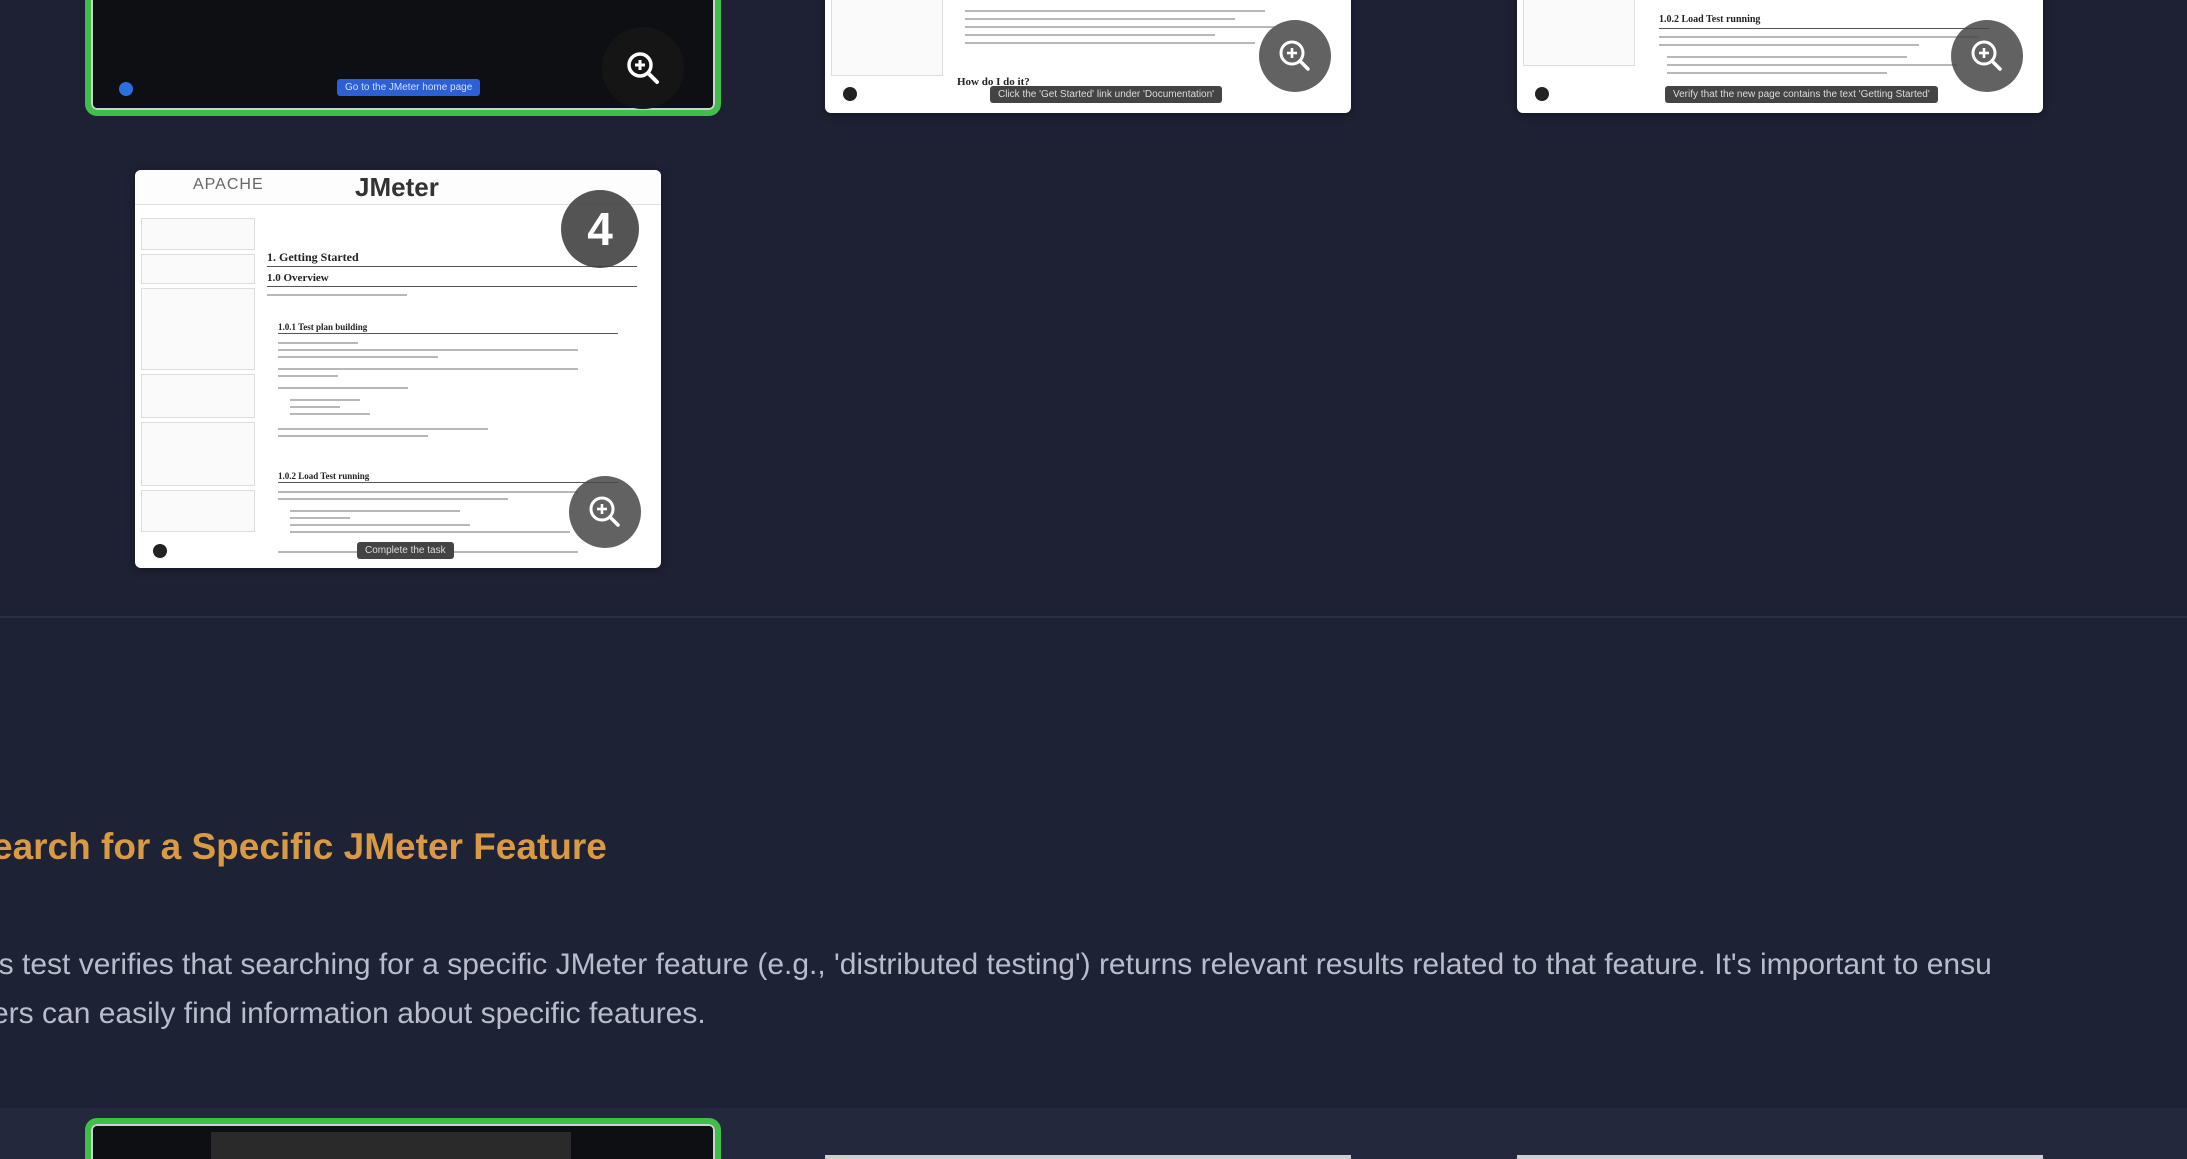  I want to click on jmeter-logo: JMeter, so click(397, 187).